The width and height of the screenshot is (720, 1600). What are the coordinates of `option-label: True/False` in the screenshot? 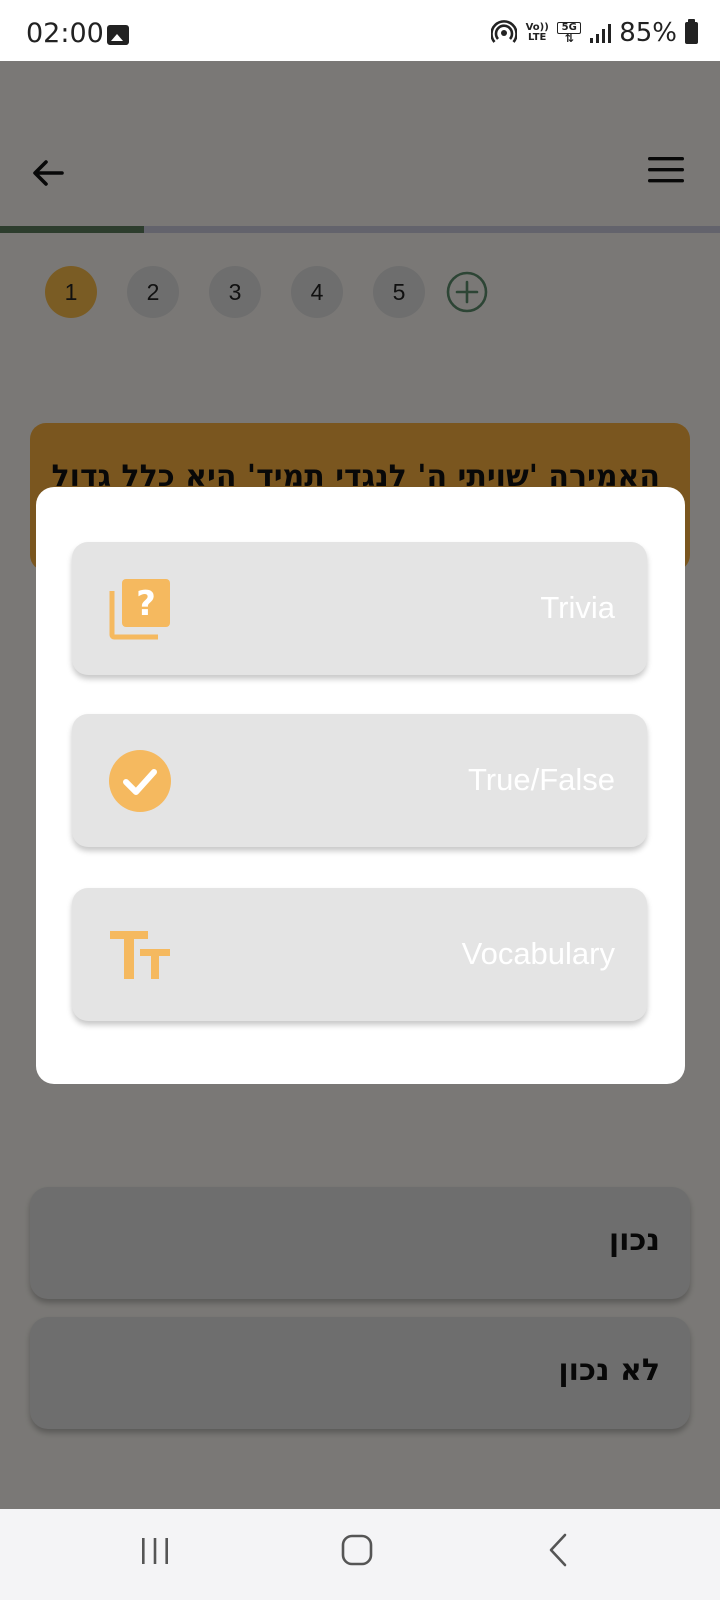 It's located at (541, 779).